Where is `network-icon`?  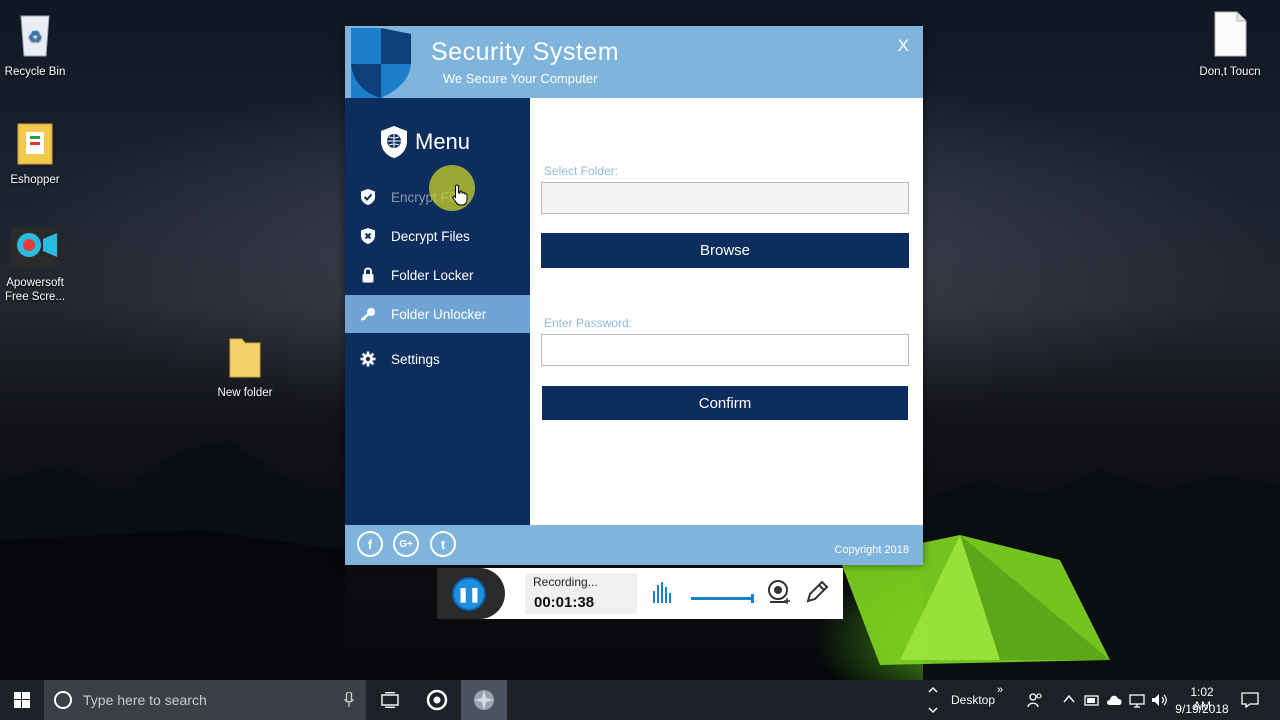
network-icon is located at coordinates (1137, 700).